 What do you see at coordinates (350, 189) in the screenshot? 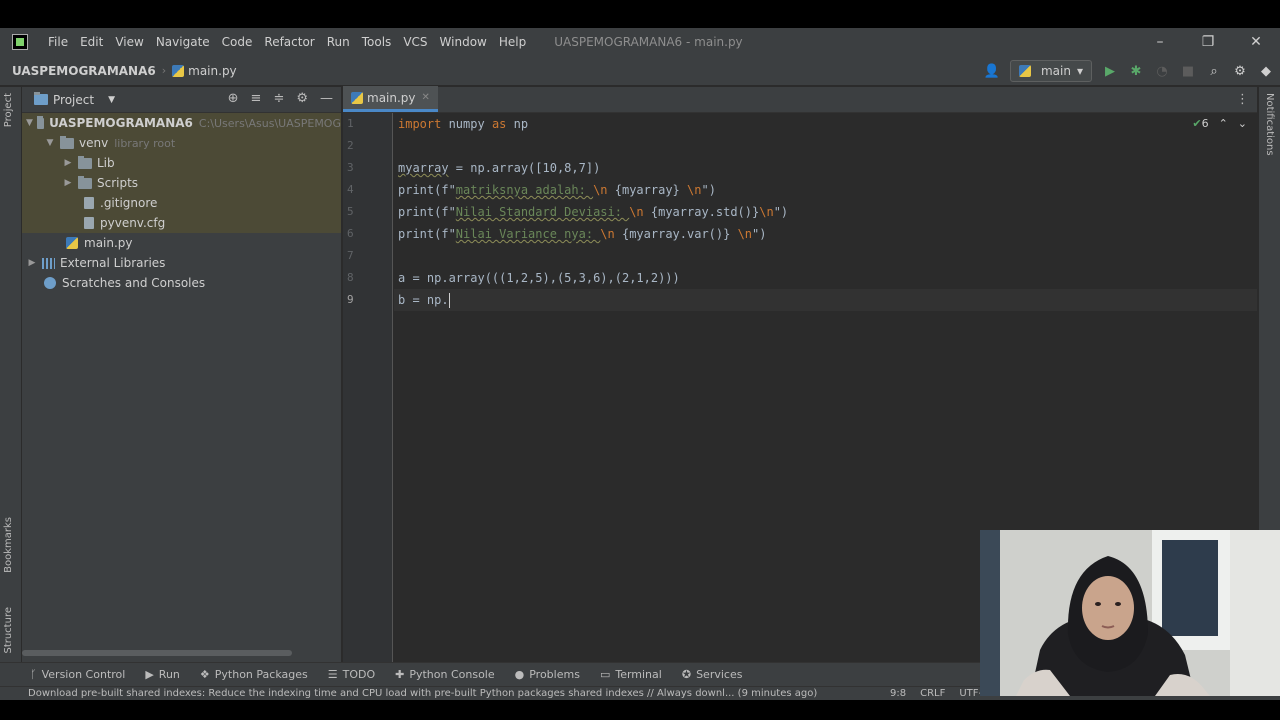
I see `line-number: 4` at bounding box center [350, 189].